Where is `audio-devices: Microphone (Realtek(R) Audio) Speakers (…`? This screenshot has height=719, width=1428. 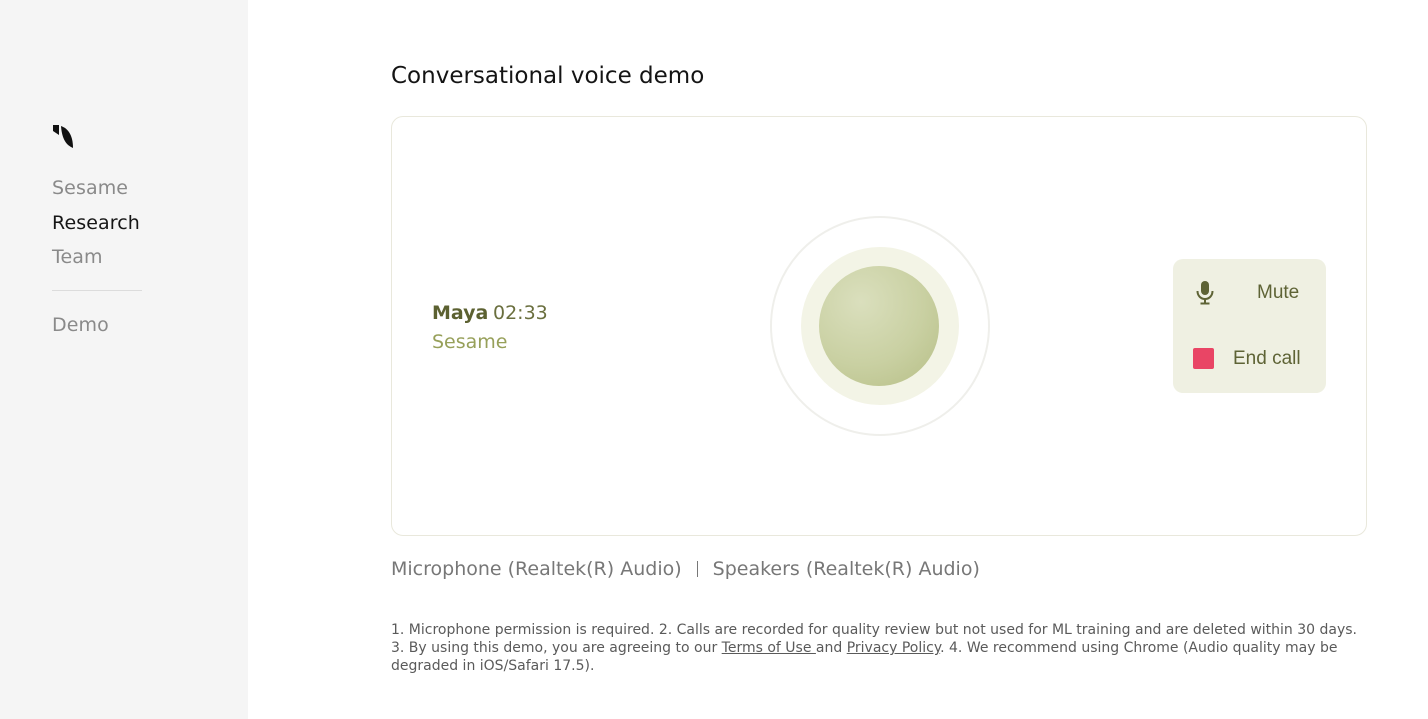 audio-devices: Microphone (Realtek(R) Audio) Speakers (… is located at coordinates (685, 569).